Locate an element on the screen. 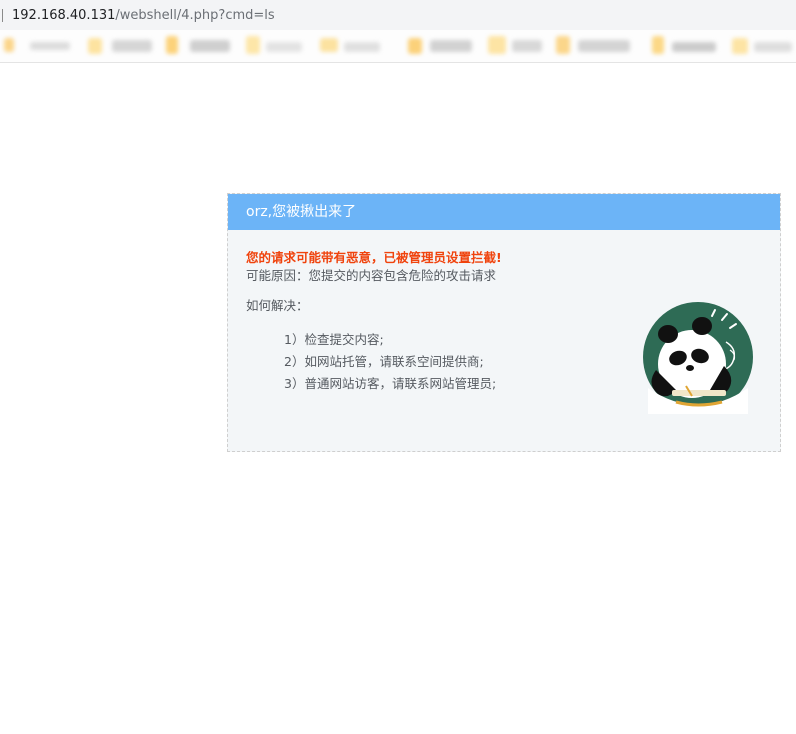  address-bar: 192.168.40.131/webshell/4.php?cmd=ls is located at coordinates (398, 15).